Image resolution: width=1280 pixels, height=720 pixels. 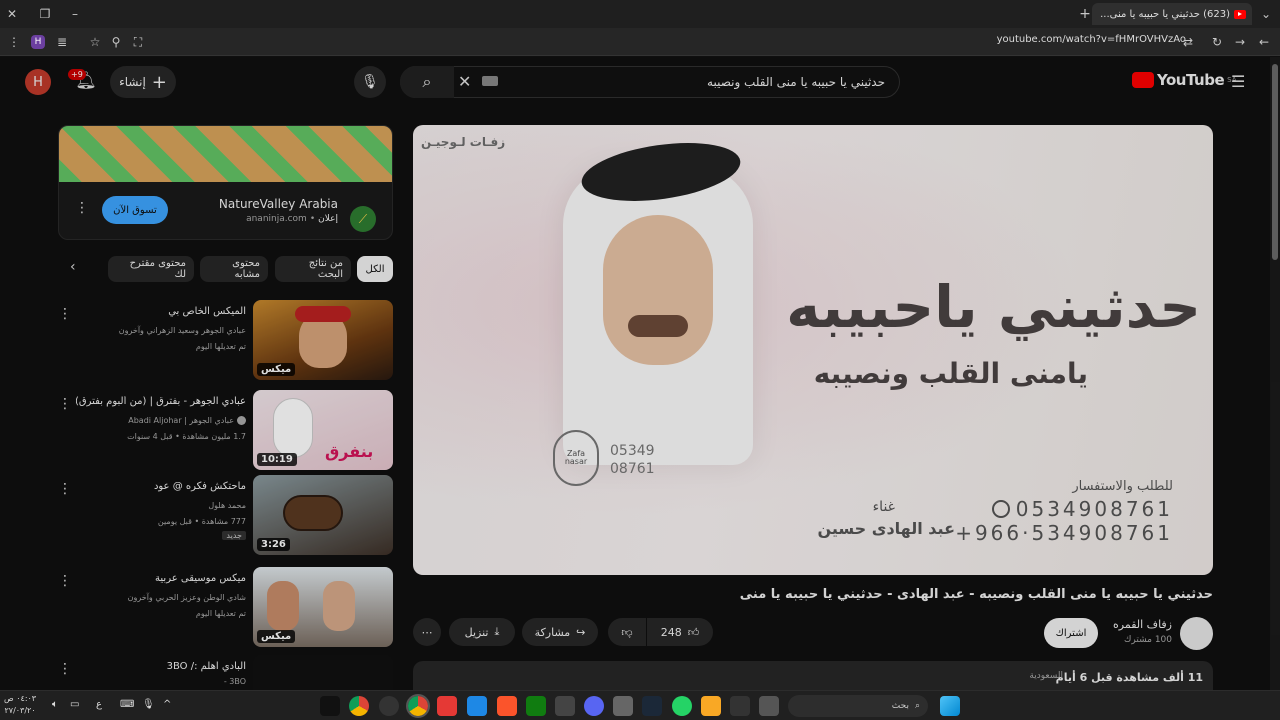 What do you see at coordinates (138, 42) in the screenshot?
I see `screenshot-icon: ⛶` at bounding box center [138, 42].